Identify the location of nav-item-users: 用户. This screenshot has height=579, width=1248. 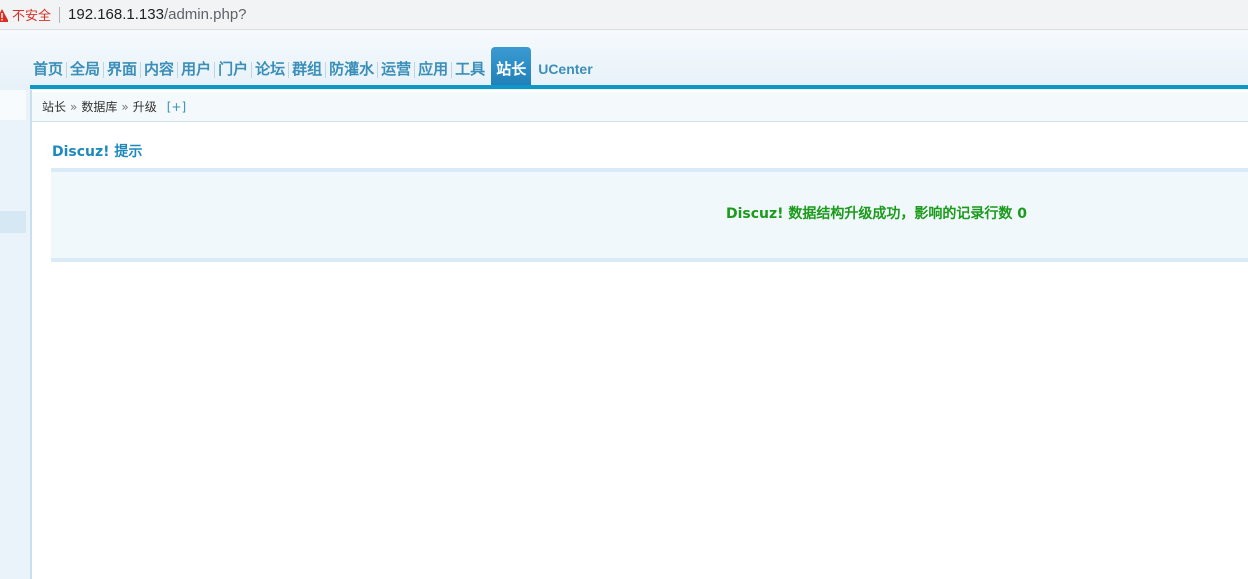
(196, 67).